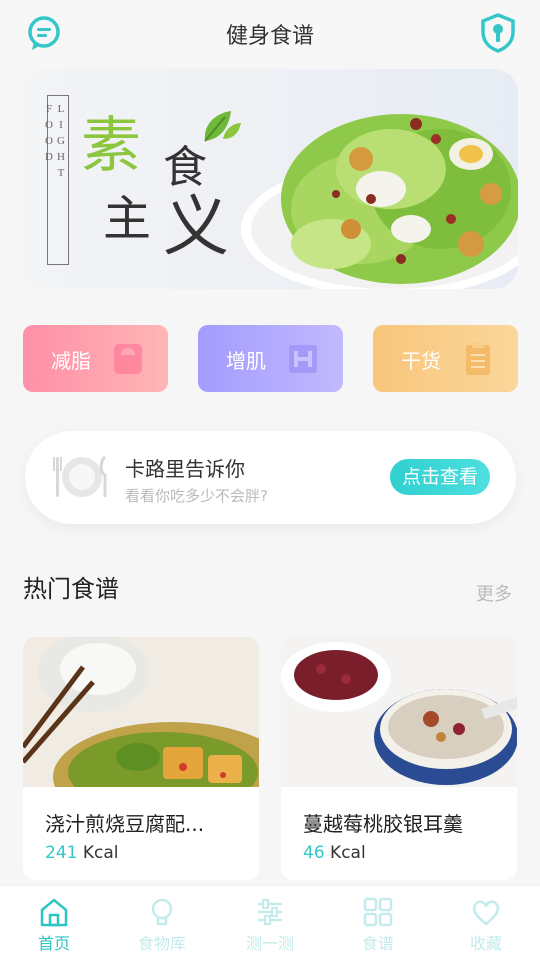 This screenshot has height=960, width=540. I want to click on banner-vertical-text: LIGHT FOOD, so click(55, 143).